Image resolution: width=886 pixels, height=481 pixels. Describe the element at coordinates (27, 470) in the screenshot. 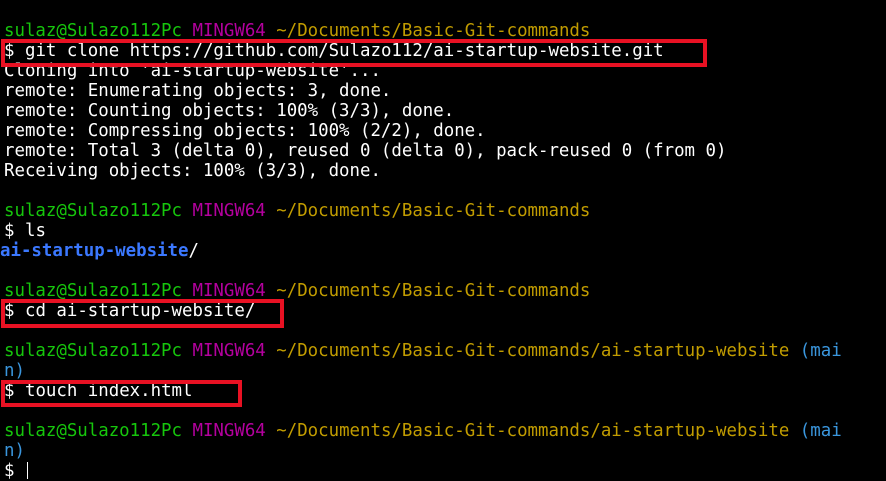

I see `text-cursor` at that location.